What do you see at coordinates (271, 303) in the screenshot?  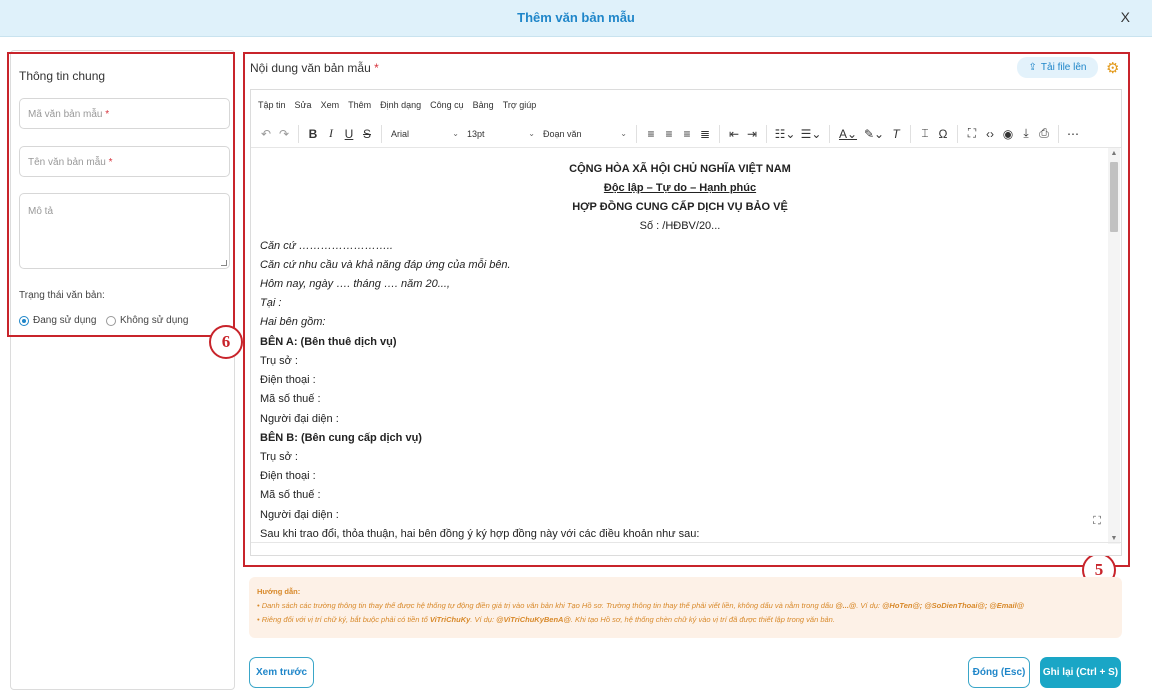 I see `doc-line: Tại :` at bounding box center [271, 303].